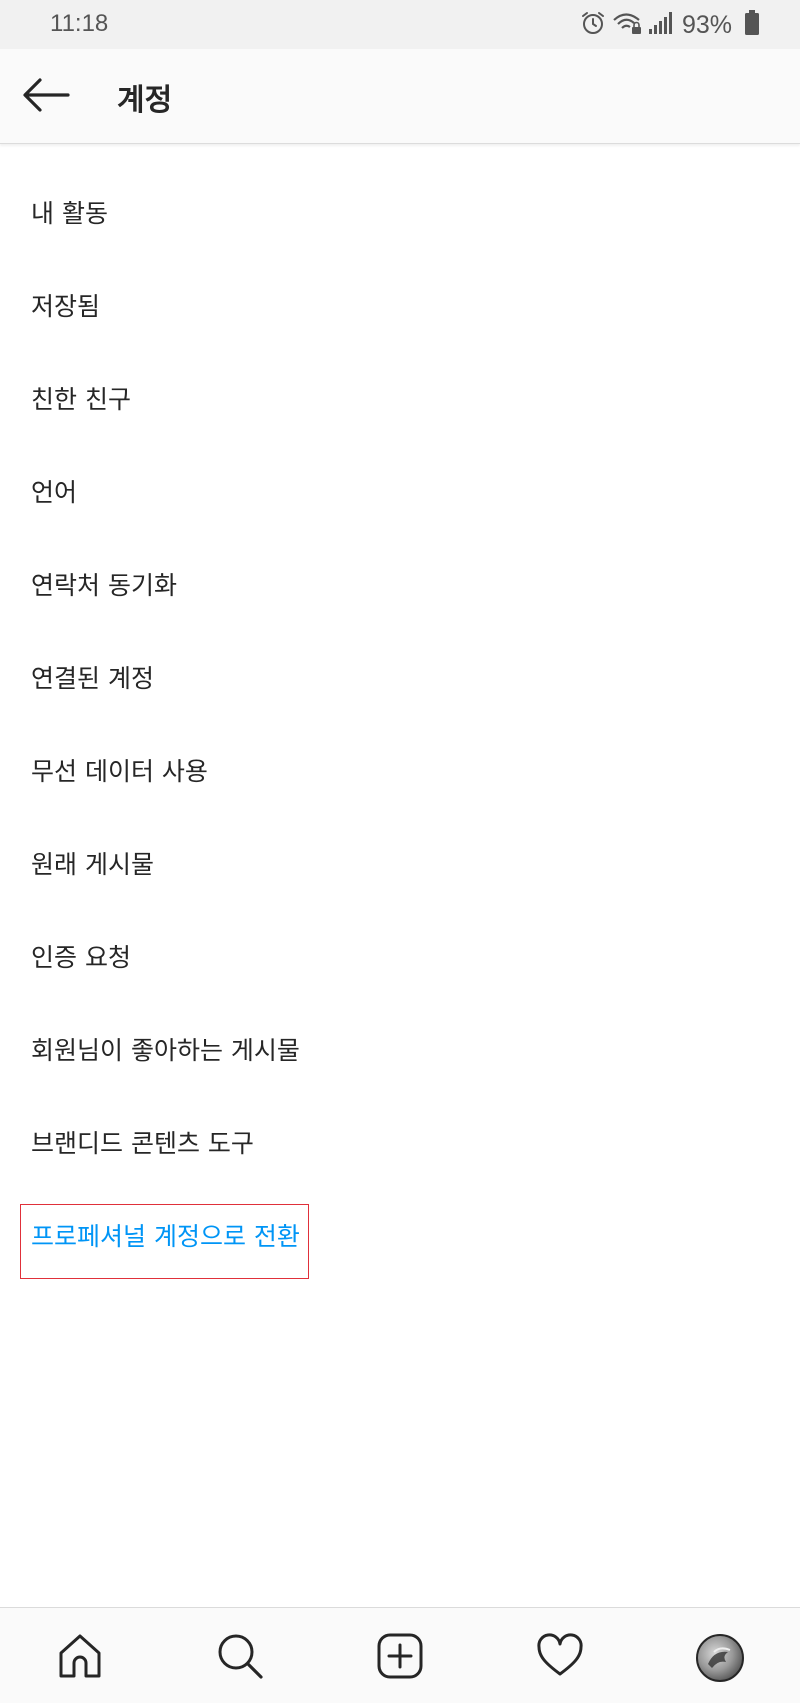 The width and height of the screenshot is (800, 1703). What do you see at coordinates (400, 676) in the screenshot?
I see `menu-item-linked-accounts: 연결된 계정` at bounding box center [400, 676].